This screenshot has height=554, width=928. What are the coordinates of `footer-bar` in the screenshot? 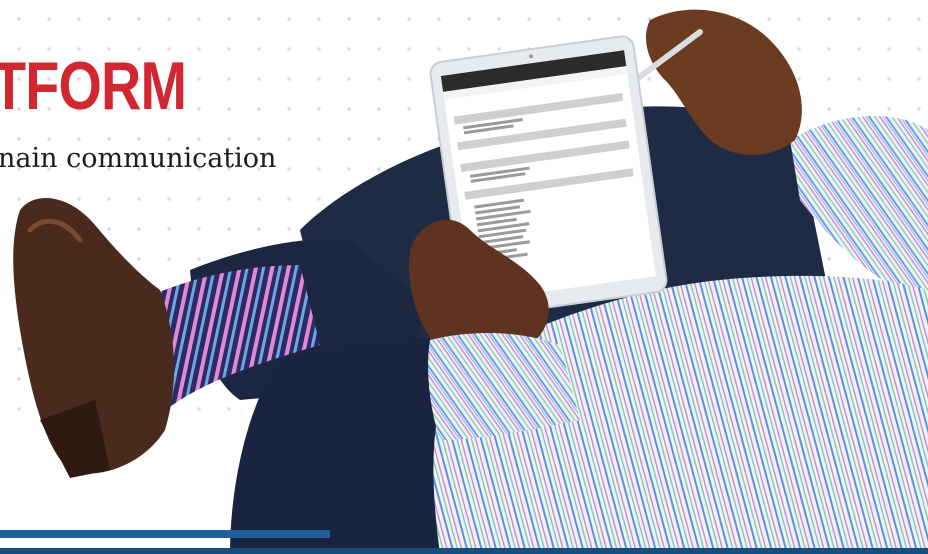 It's located at (464, 551).